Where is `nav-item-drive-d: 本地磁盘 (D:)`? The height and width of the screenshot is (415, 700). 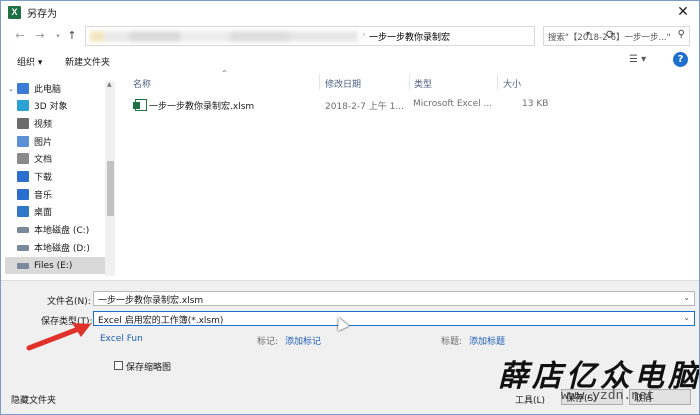
nav-item-drive-d: 本地磁盘 (D:) is located at coordinates (57, 247).